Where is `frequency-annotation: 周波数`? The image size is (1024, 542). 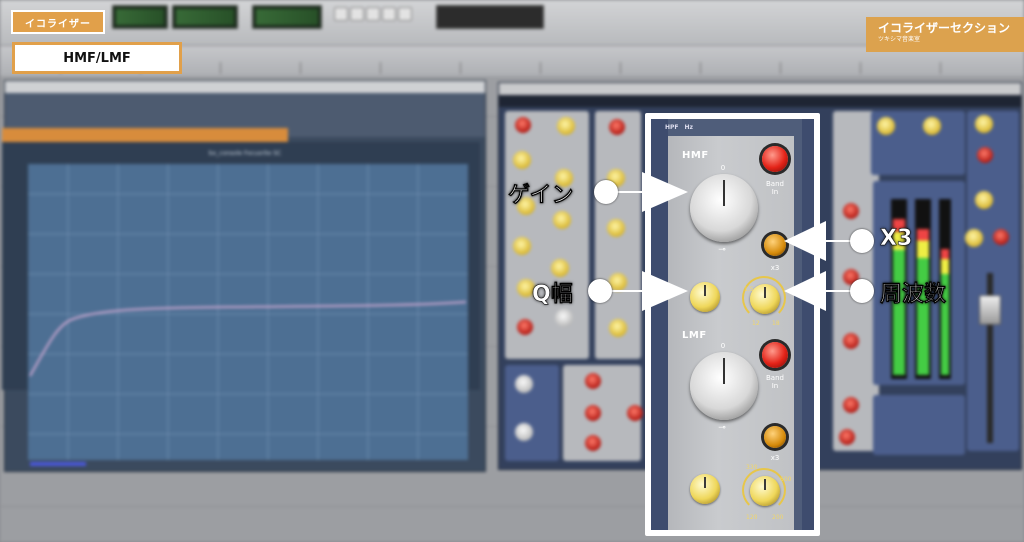 frequency-annotation: 周波数 is located at coordinates (913, 294).